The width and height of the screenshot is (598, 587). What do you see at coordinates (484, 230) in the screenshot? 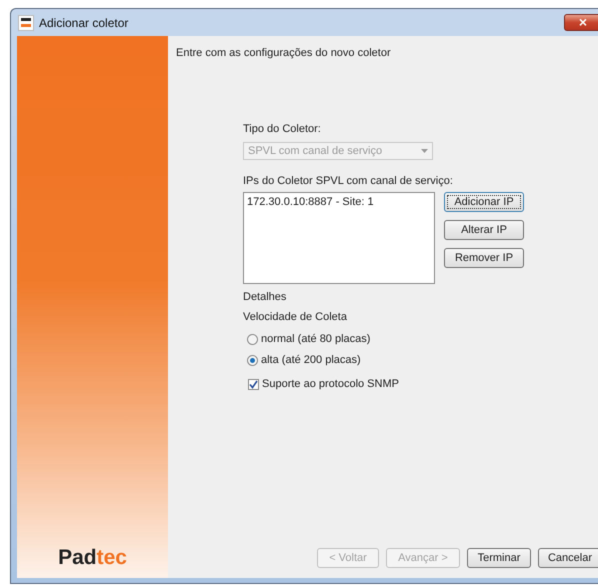
I see `ip-button: Alterar IP` at bounding box center [484, 230].